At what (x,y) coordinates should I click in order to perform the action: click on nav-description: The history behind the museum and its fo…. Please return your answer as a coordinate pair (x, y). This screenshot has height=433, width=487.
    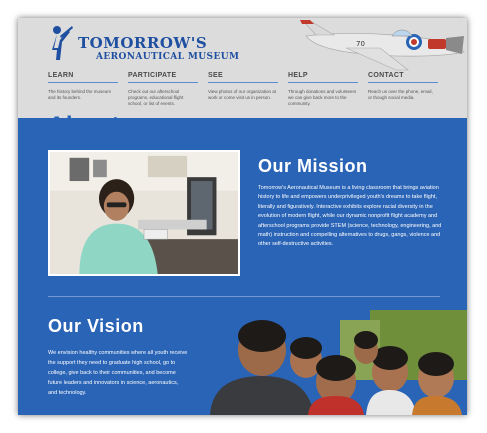
    Looking at the image, I should click on (80, 94).